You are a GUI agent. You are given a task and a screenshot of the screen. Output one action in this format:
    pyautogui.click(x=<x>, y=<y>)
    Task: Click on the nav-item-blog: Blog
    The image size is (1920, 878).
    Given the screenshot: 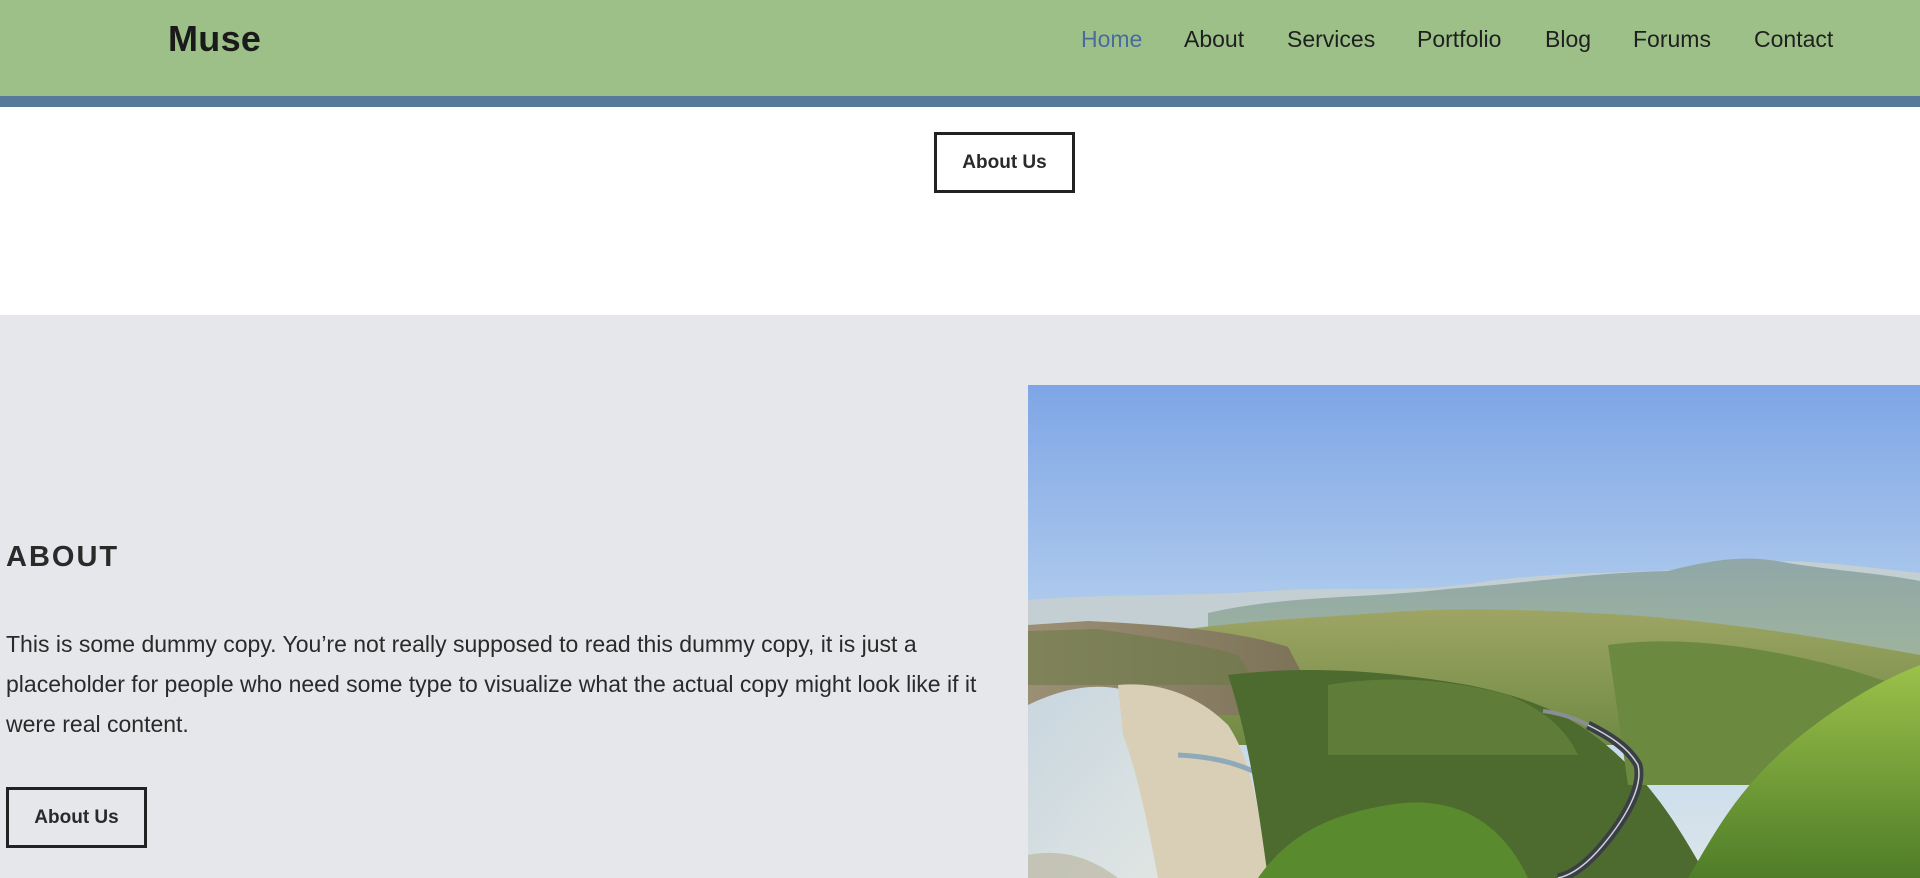 What is the action you would take?
    pyautogui.click(x=1568, y=39)
    